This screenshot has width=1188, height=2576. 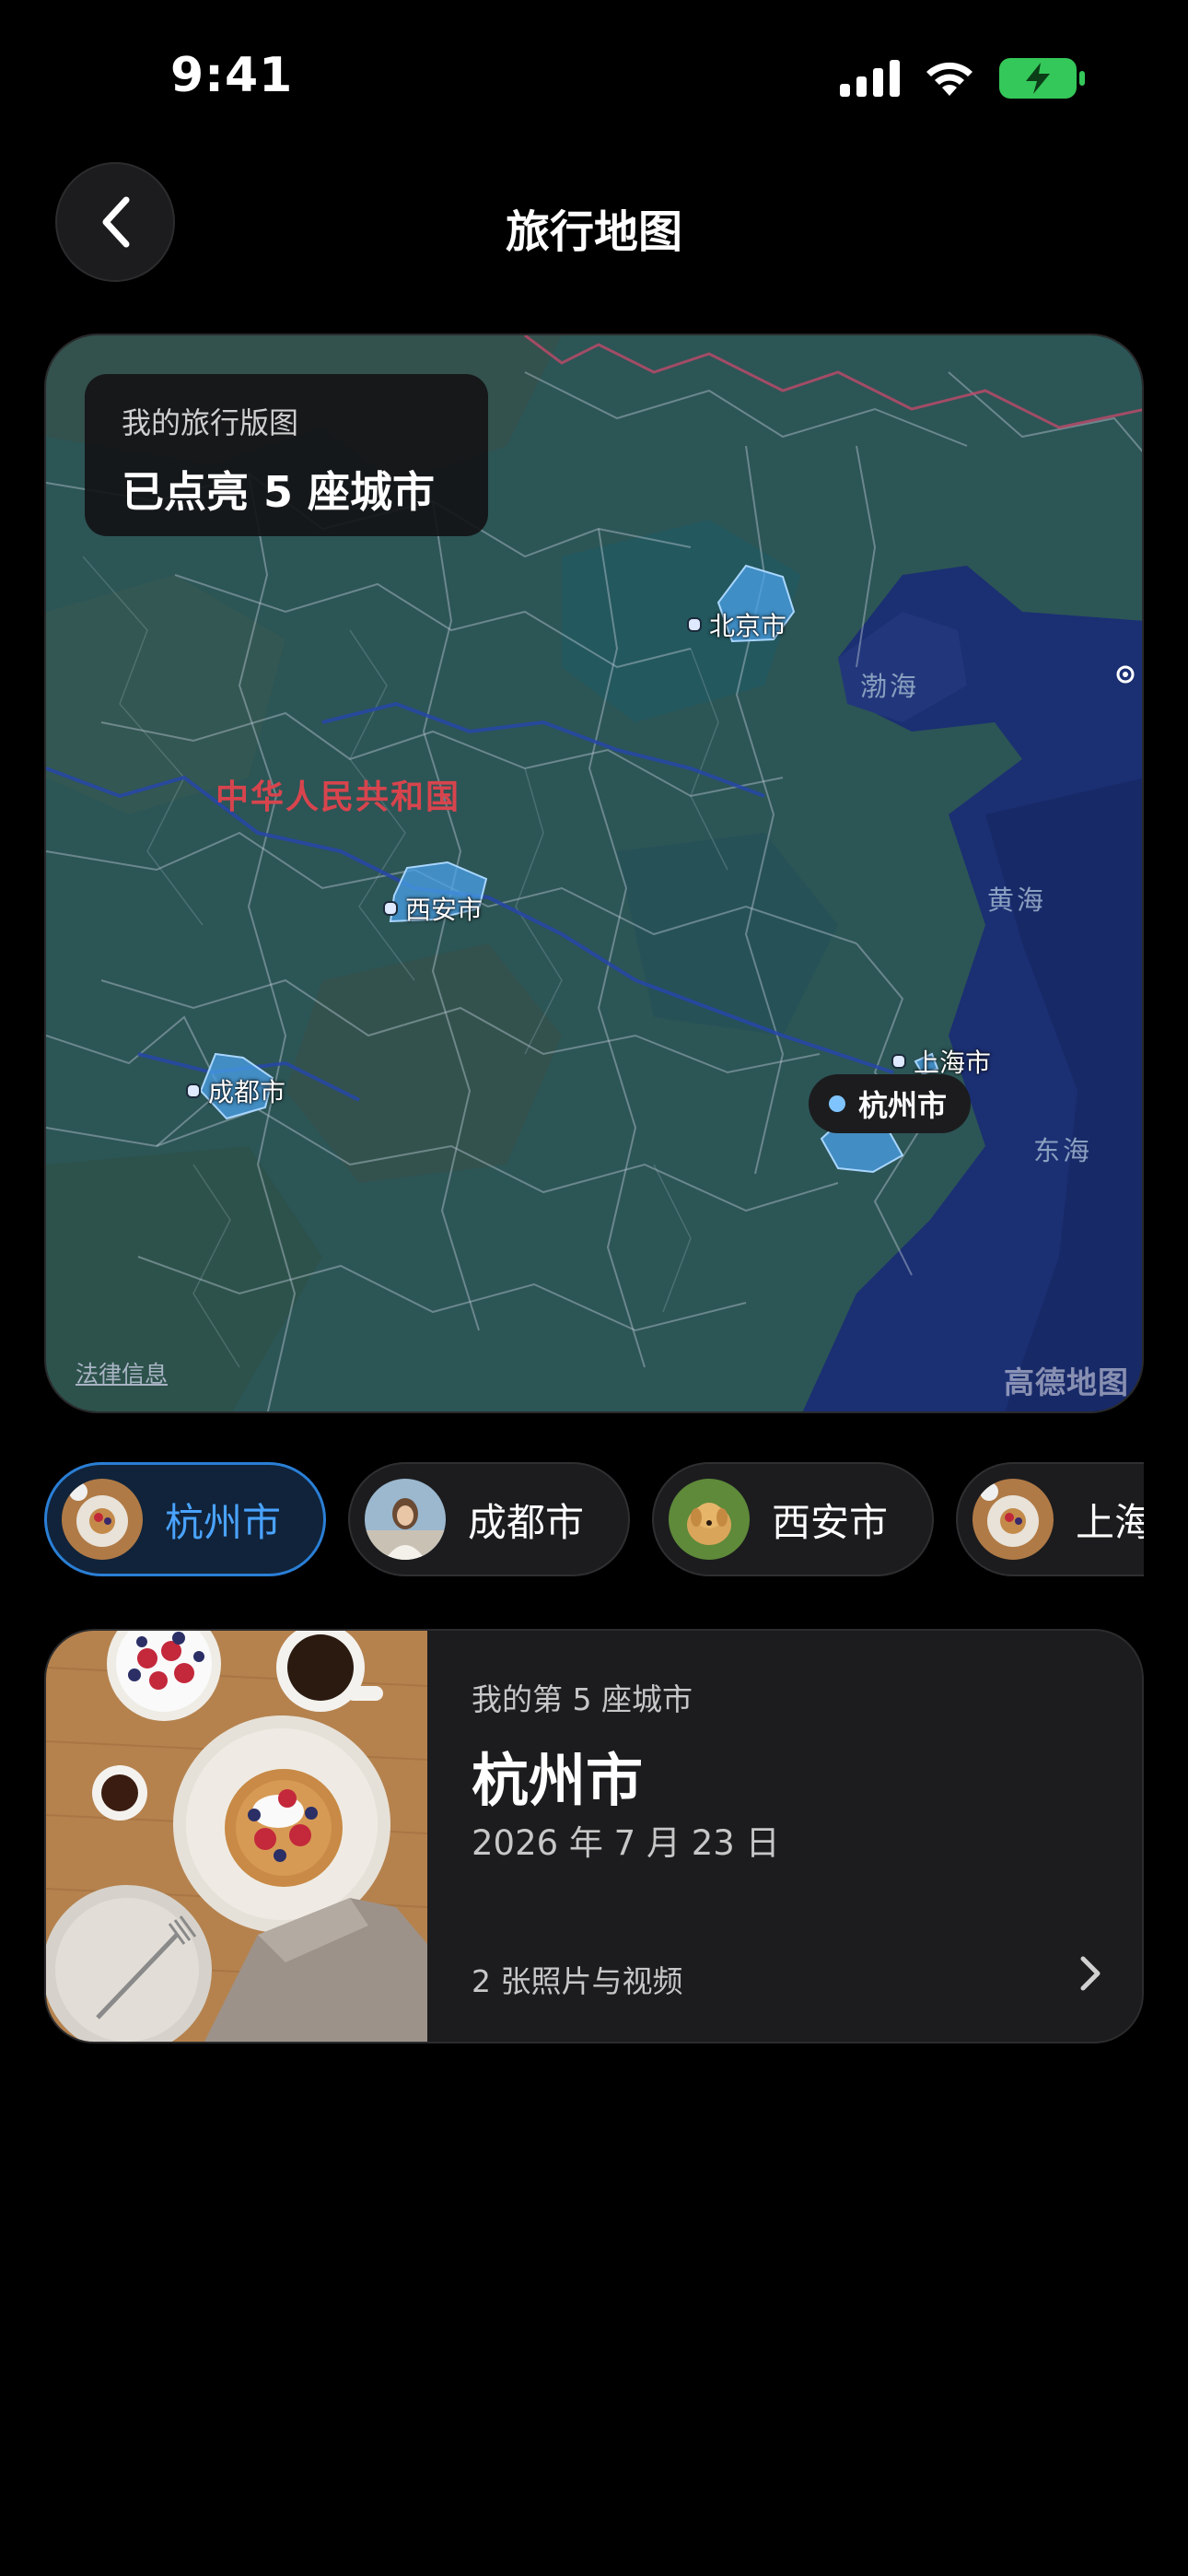 What do you see at coordinates (577, 1981) in the screenshot?
I see `detail-media-count: 2 张照片与视频` at bounding box center [577, 1981].